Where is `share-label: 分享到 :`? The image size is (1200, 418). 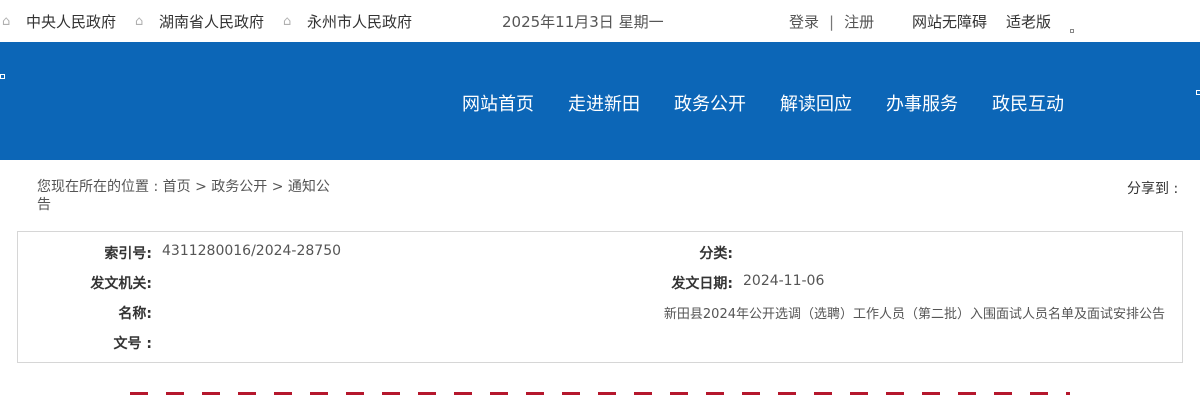 share-label: 分享到 : is located at coordinates (1153, 189).